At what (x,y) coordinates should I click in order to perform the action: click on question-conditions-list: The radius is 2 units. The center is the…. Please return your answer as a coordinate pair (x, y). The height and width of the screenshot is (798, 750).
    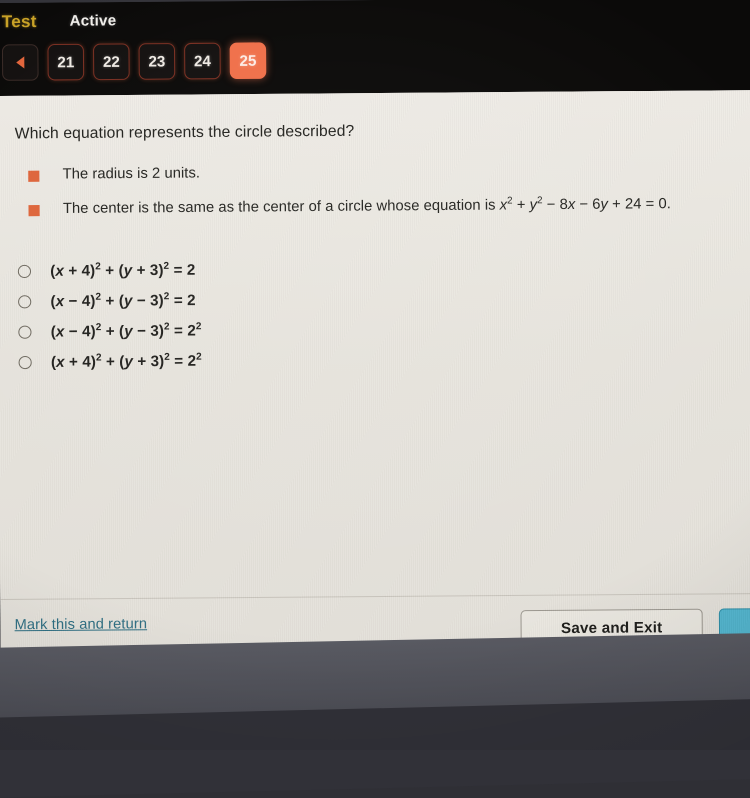
    Looking at the image, I should click on (382, 198).